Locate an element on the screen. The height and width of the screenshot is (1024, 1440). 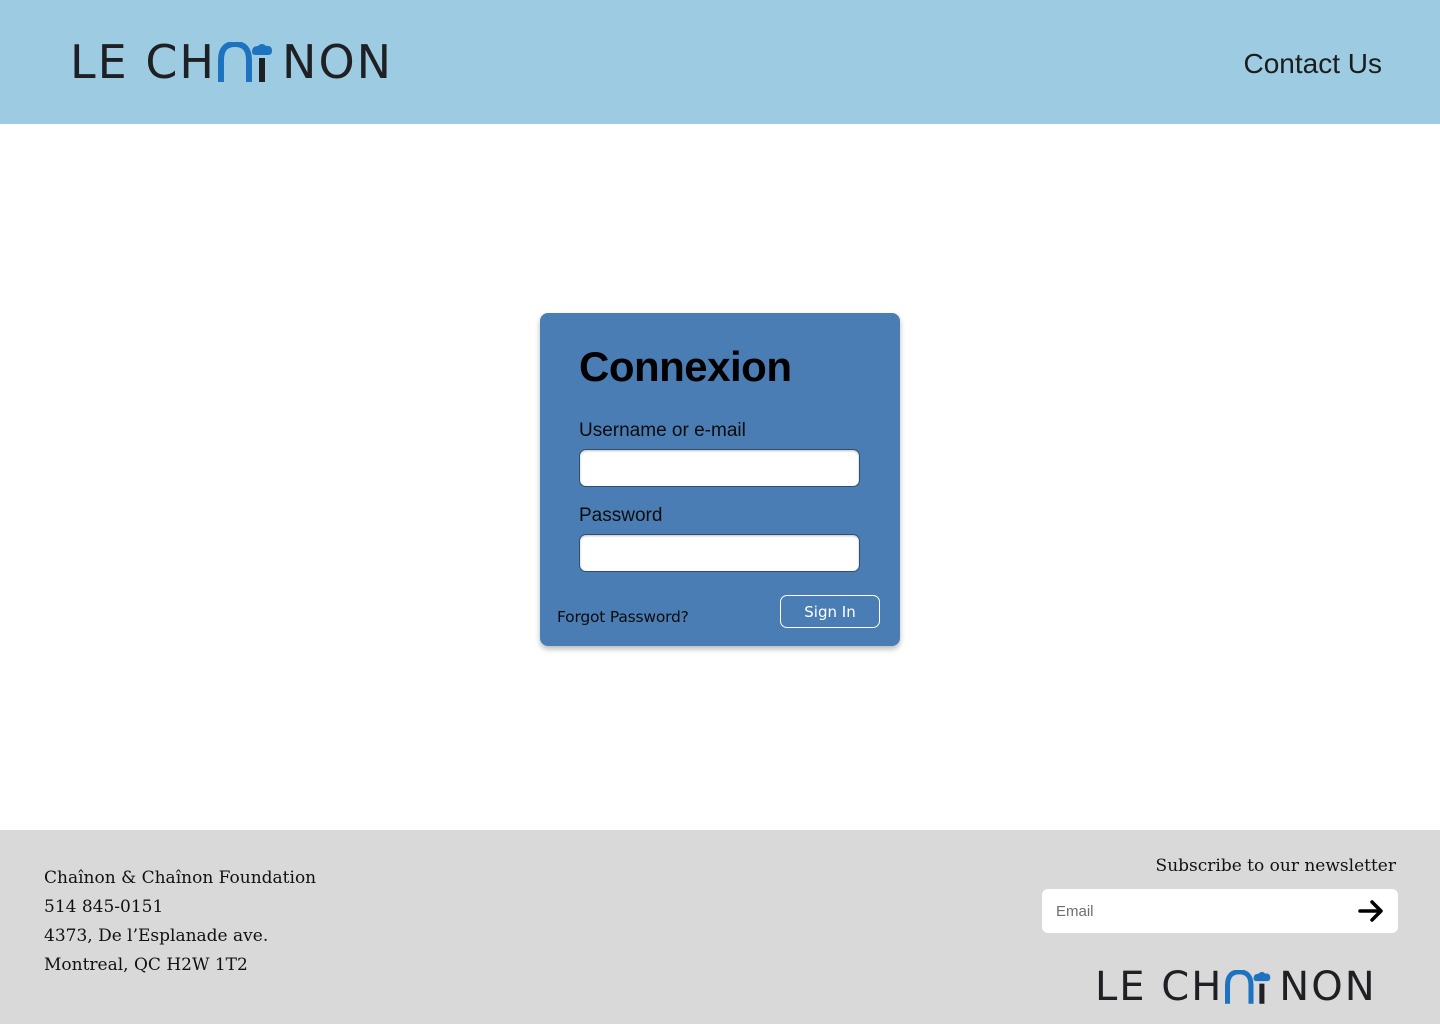
city-address: Montreal, QC H2W 1T2 is located at coordinates (146, 965).